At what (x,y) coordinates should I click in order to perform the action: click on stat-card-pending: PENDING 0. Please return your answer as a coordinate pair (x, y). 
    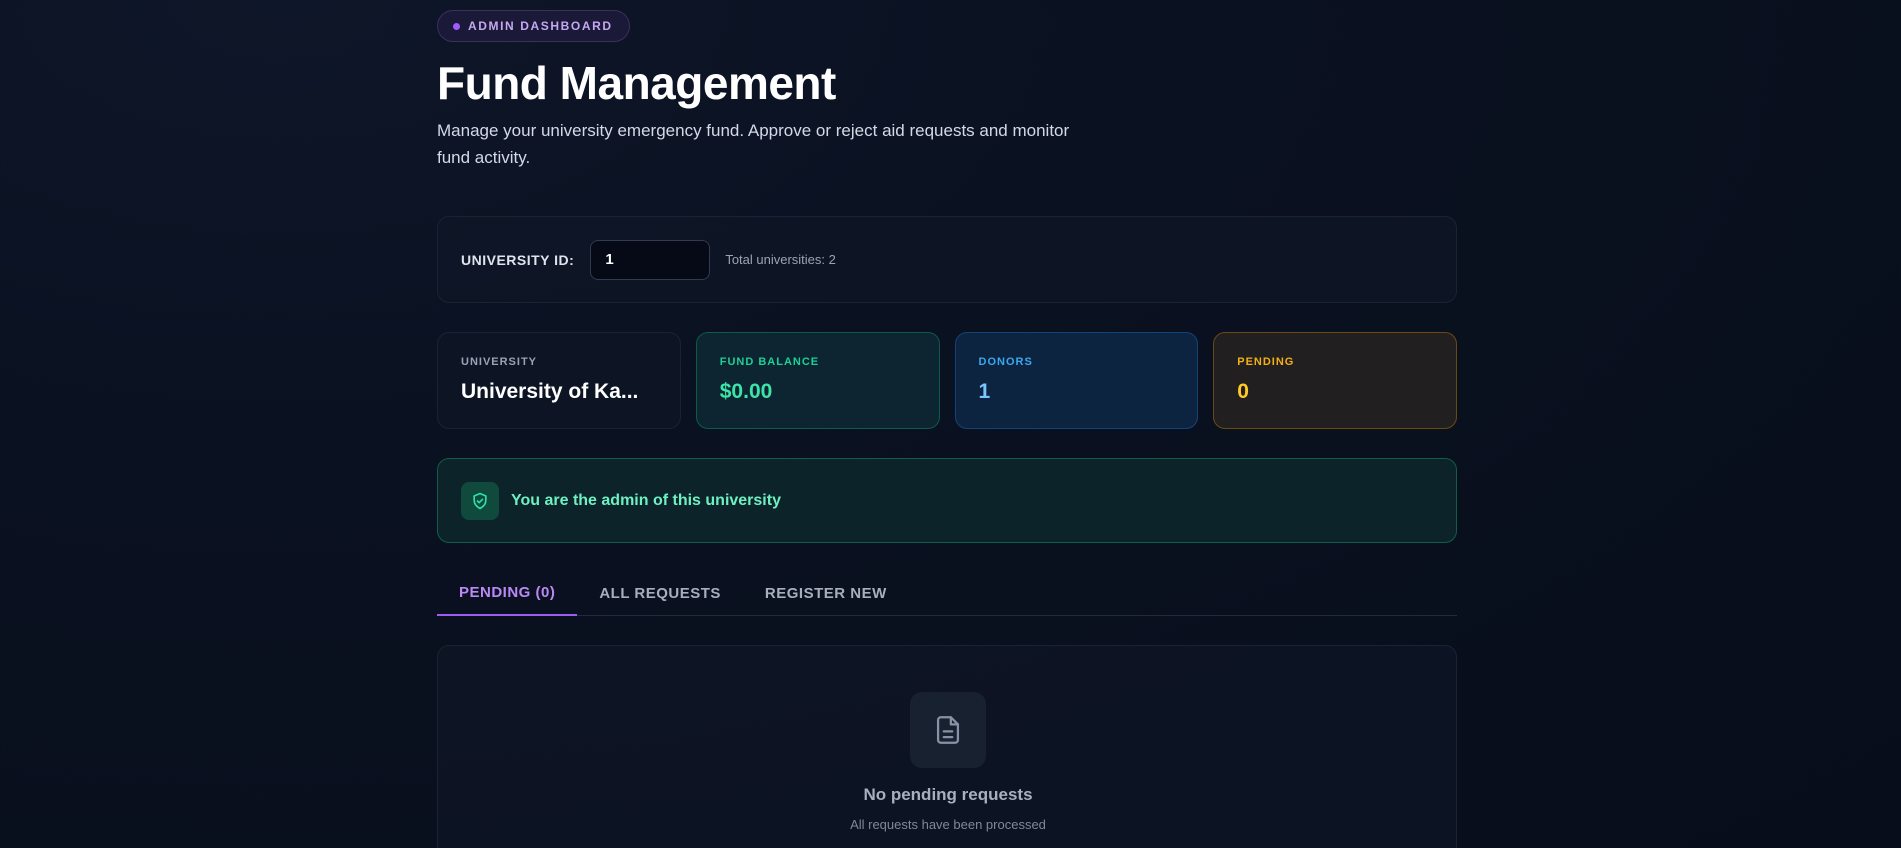
    Looking at the image, I should click on (1335, 380).